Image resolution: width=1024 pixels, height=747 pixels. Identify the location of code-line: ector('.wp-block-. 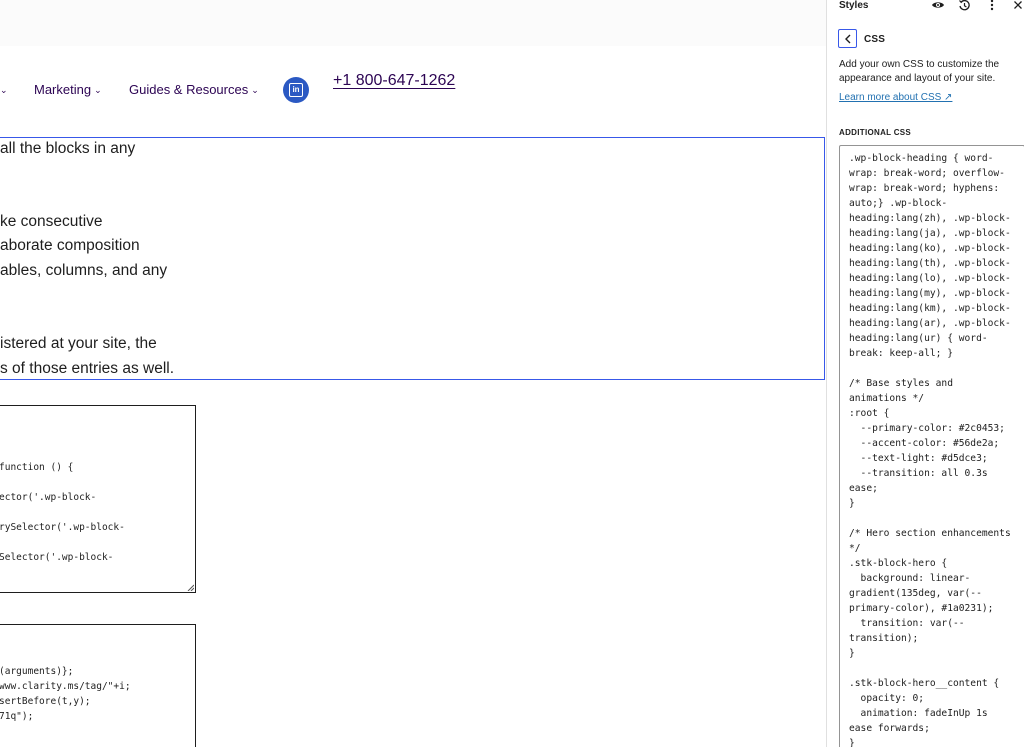
(48, 497).